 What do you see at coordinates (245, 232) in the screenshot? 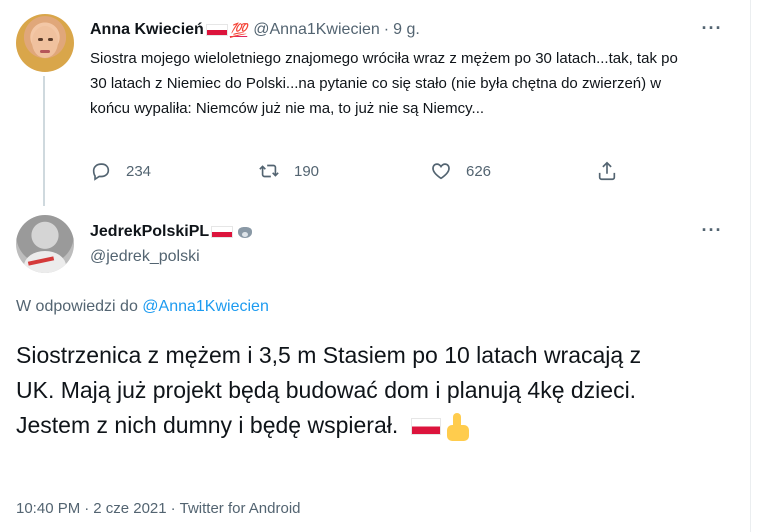
I see `wolf-icon` at bounding box center [245, 232].